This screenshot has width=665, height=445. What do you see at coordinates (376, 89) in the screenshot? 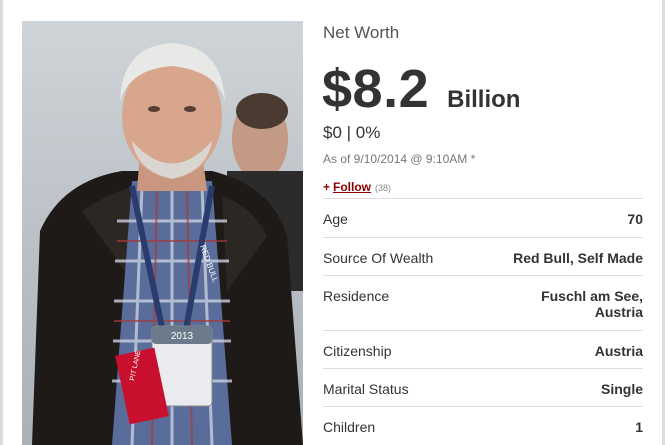
I see `net-worth-value: $8.2` at bounding box center [376, 89].